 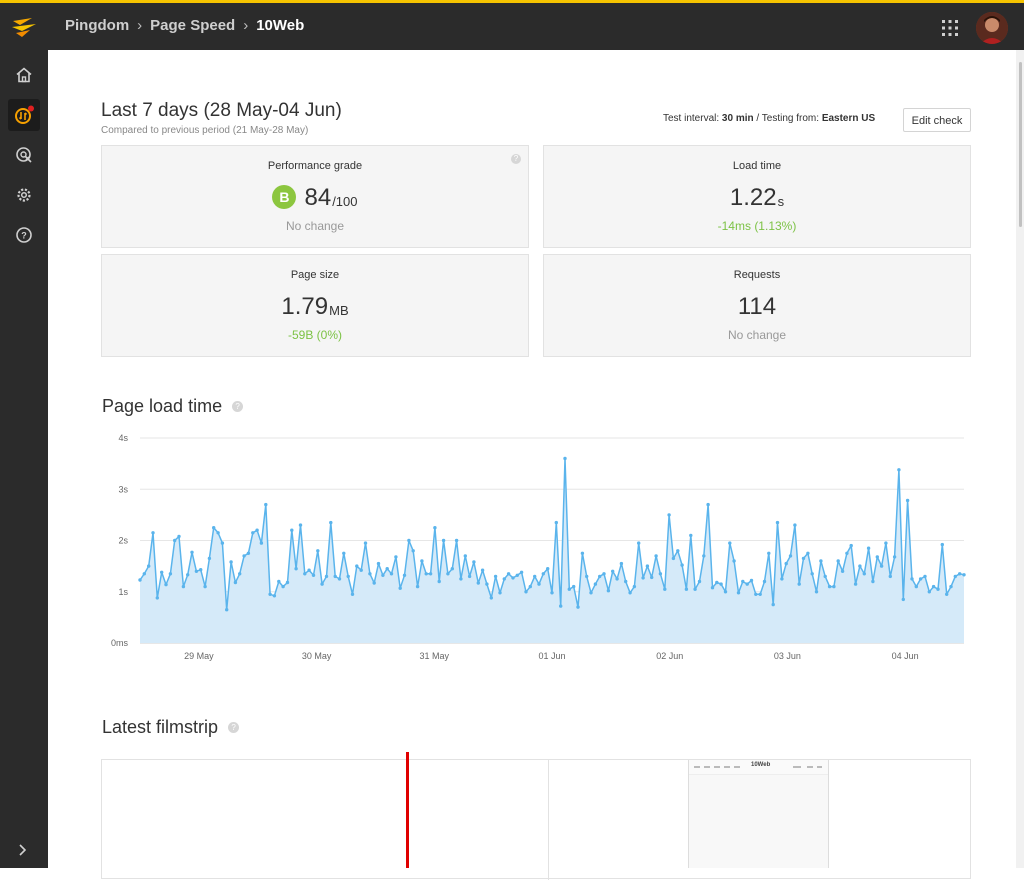 I want to click on sidebar-item-home, so click(x=24, y=75).